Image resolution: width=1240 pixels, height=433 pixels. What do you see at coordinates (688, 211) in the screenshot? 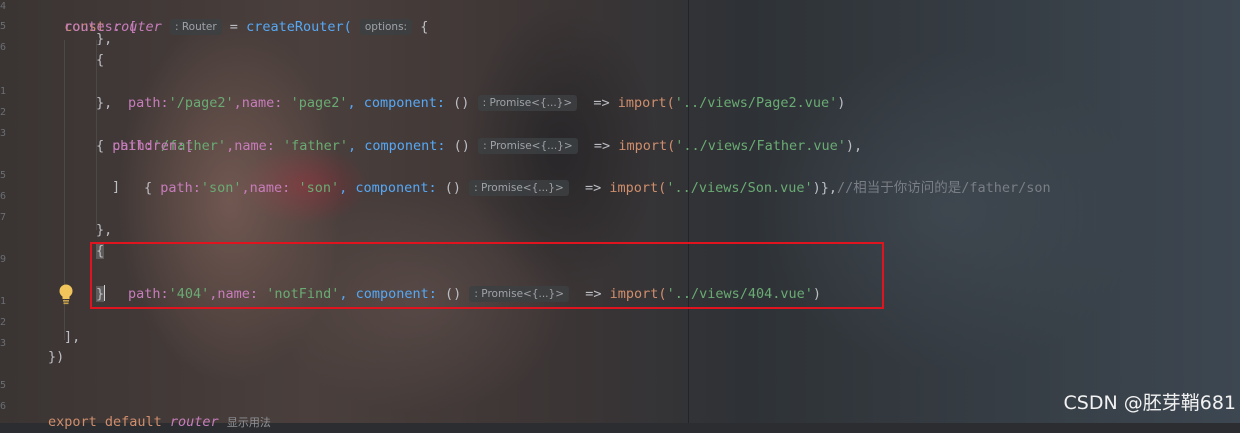
I see `editor-divider` at bounding box center [688, 211].